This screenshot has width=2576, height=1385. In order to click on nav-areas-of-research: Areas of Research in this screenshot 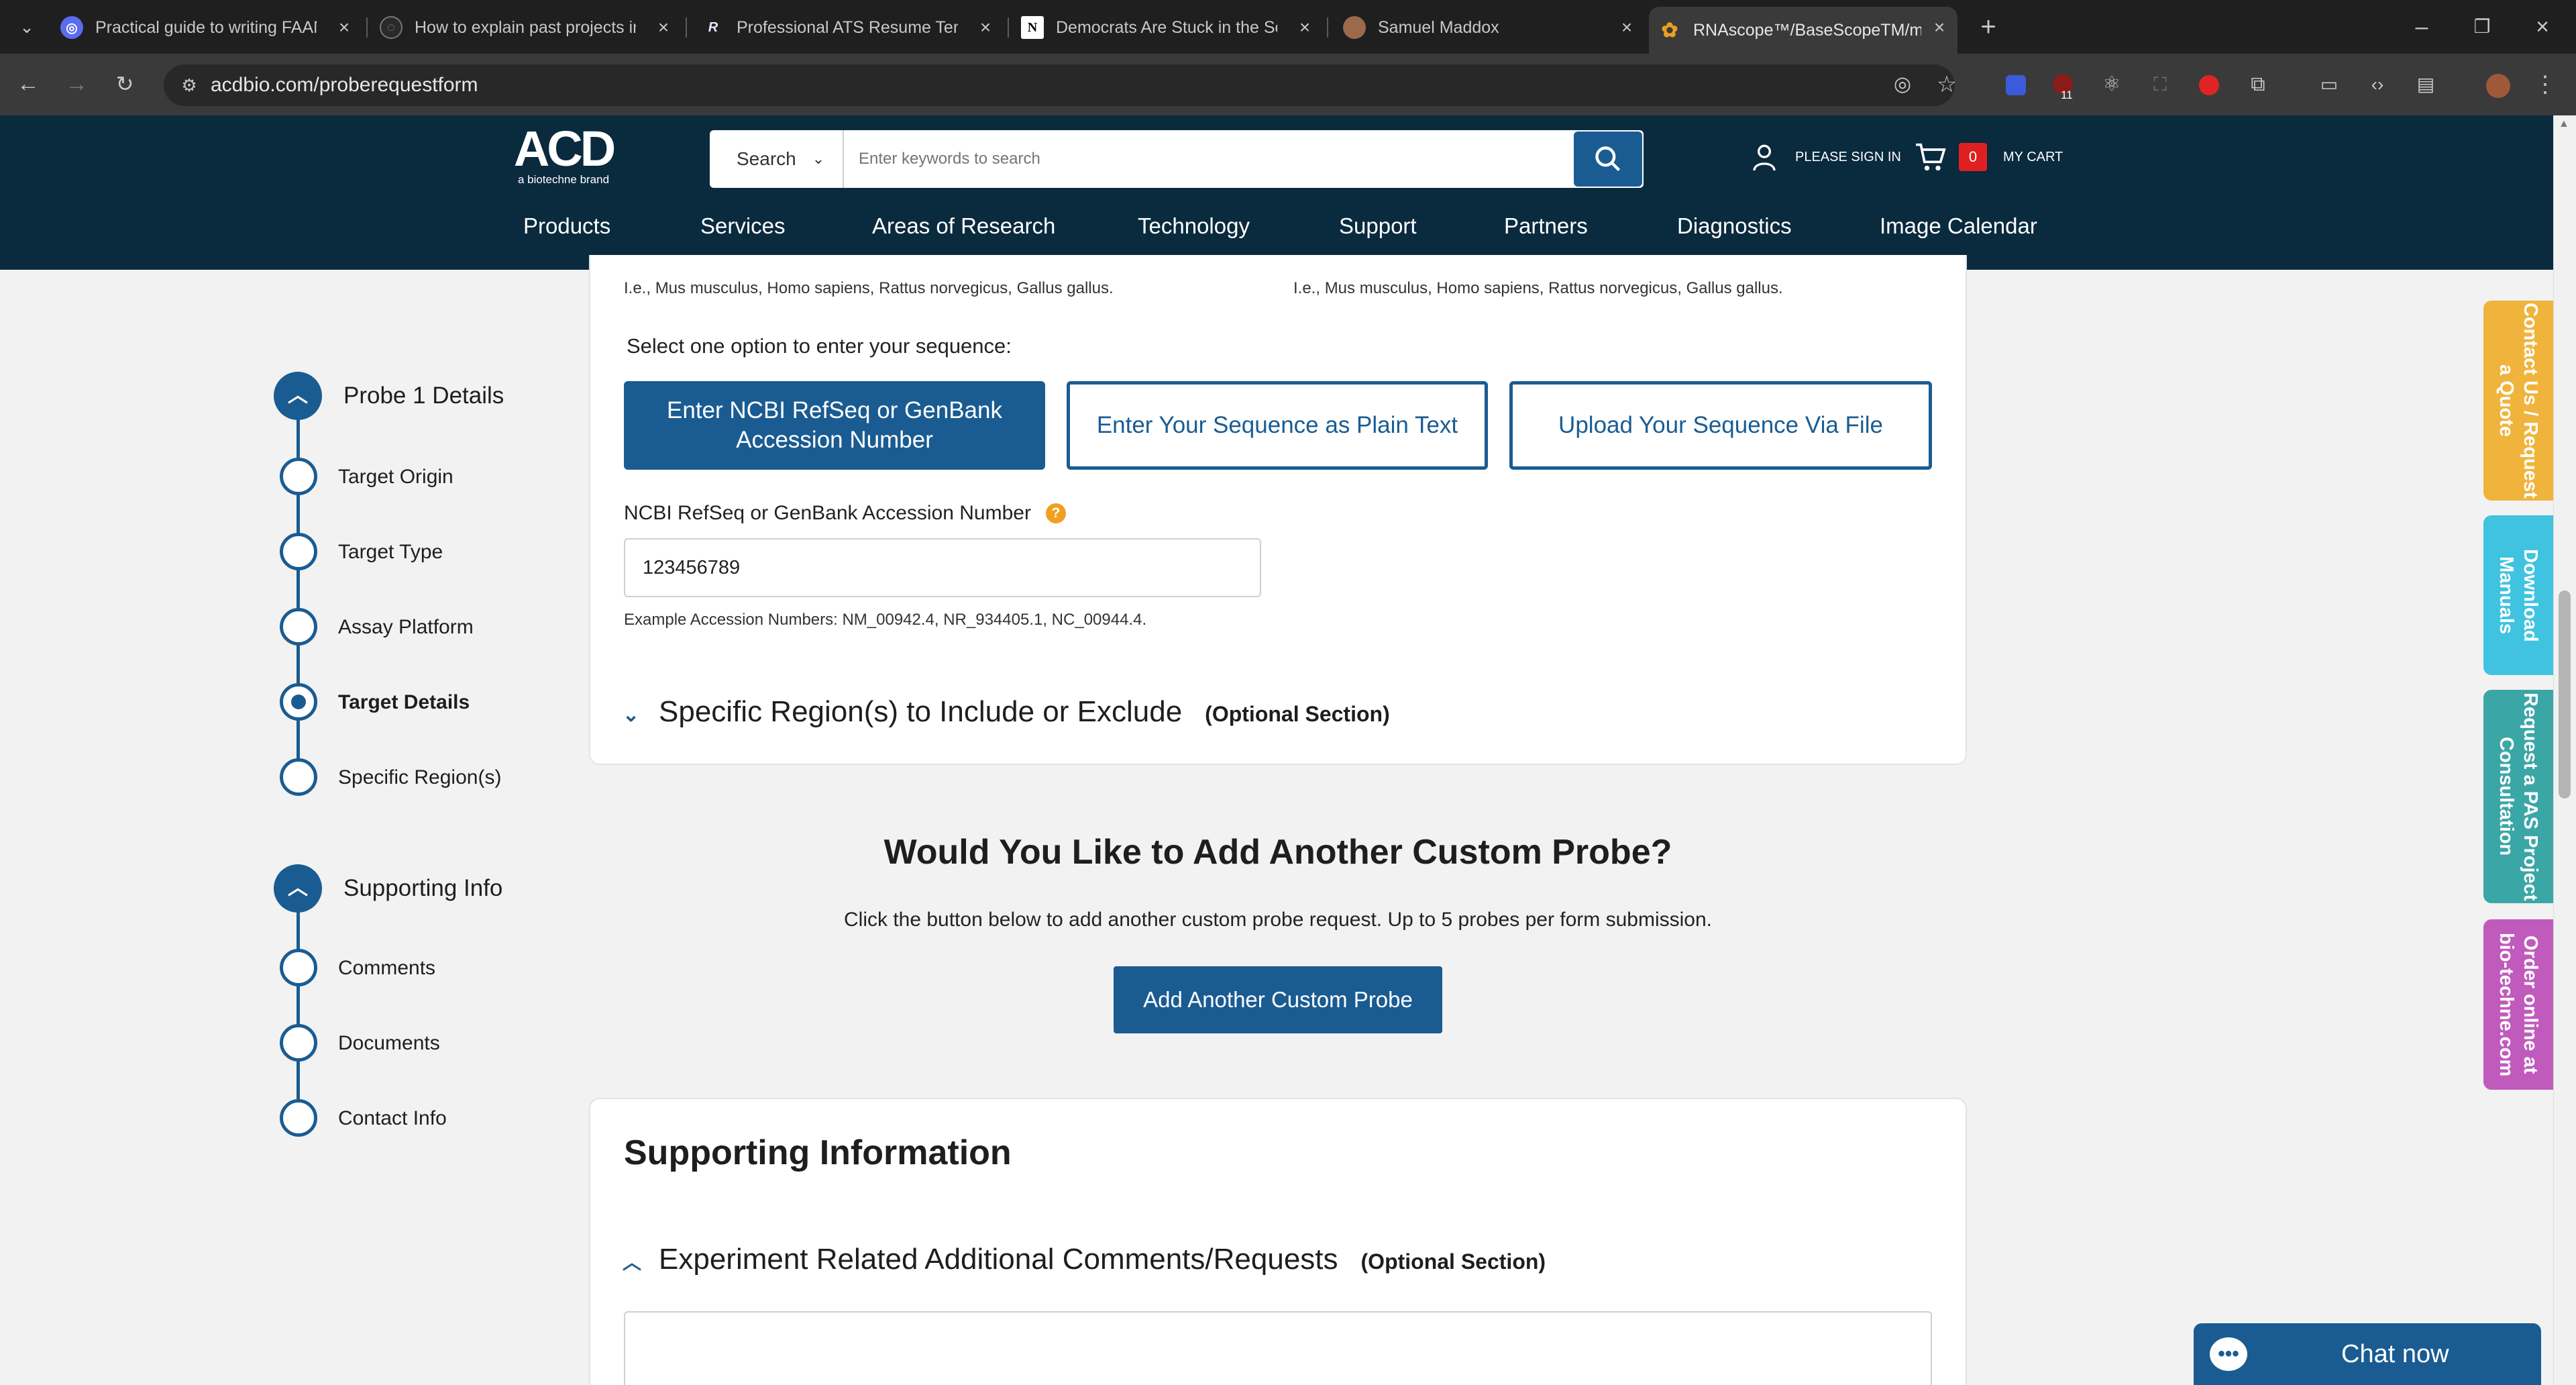, I will do `click(963, 226)`.